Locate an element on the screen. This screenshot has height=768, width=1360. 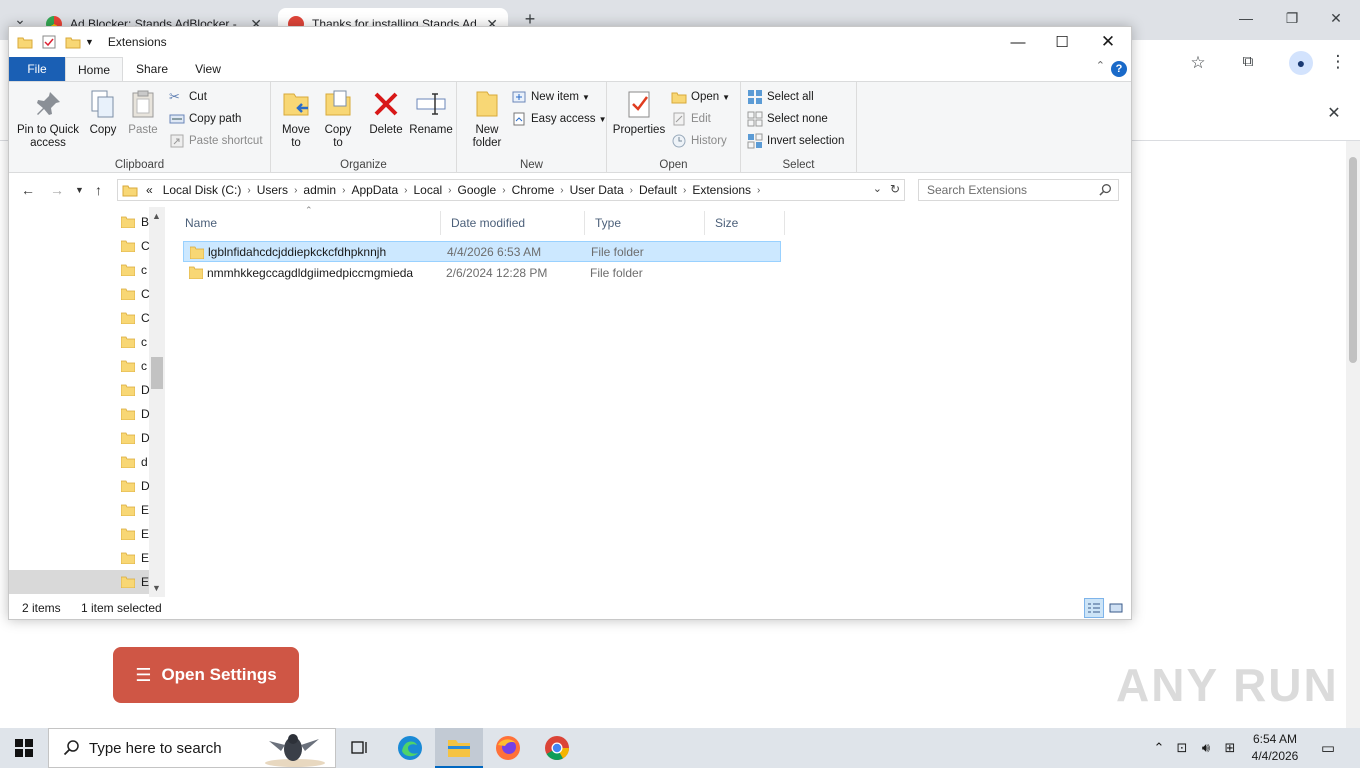
recent-locations-icon: ▼ is located at coordinates (79, 190).